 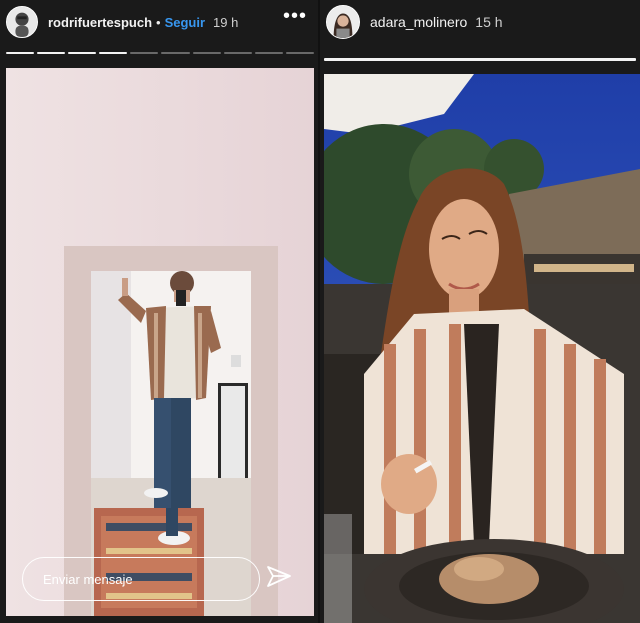 I want to click on send-direct-icon, so click(x=279, y=577).